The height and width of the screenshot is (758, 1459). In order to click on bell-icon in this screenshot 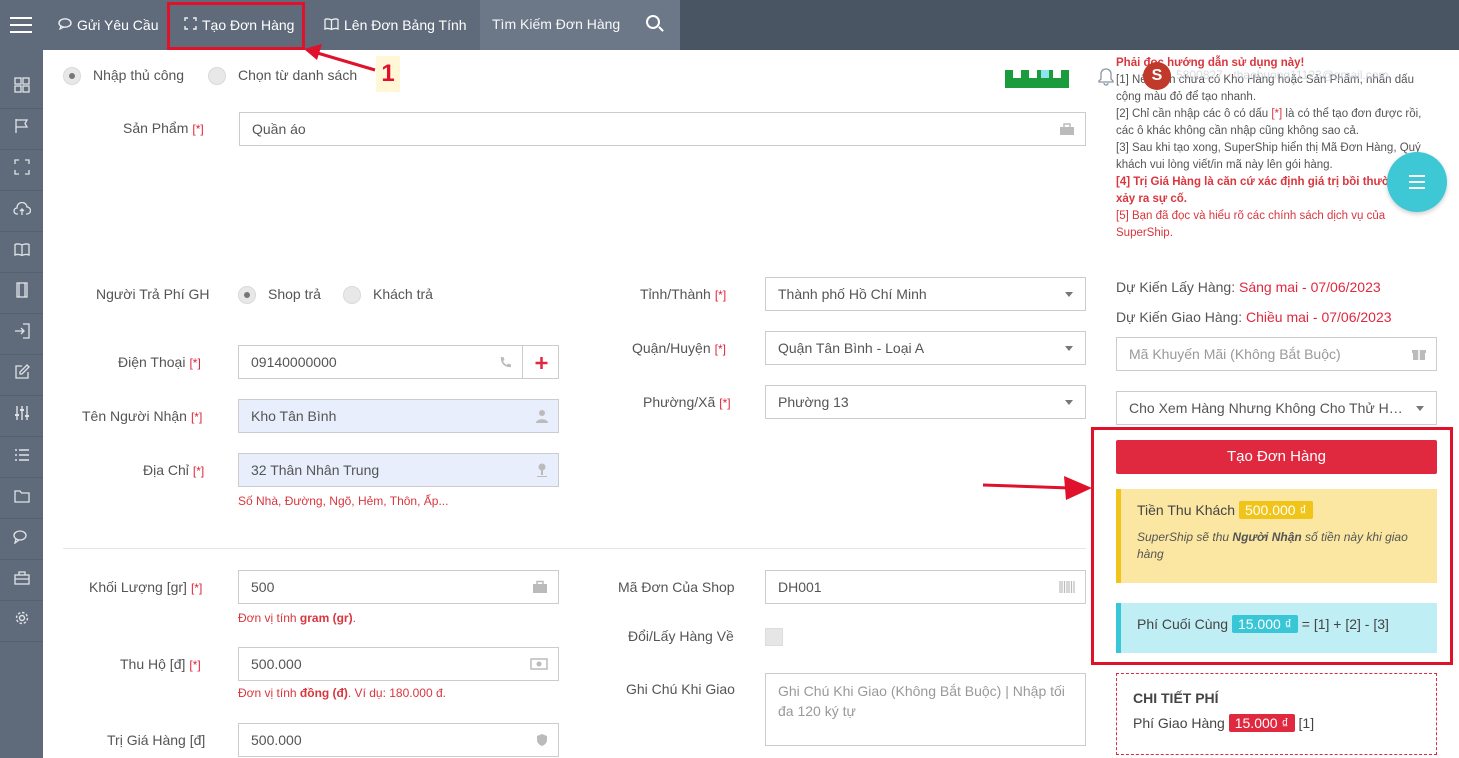, I will do `click(1106, 78)`.